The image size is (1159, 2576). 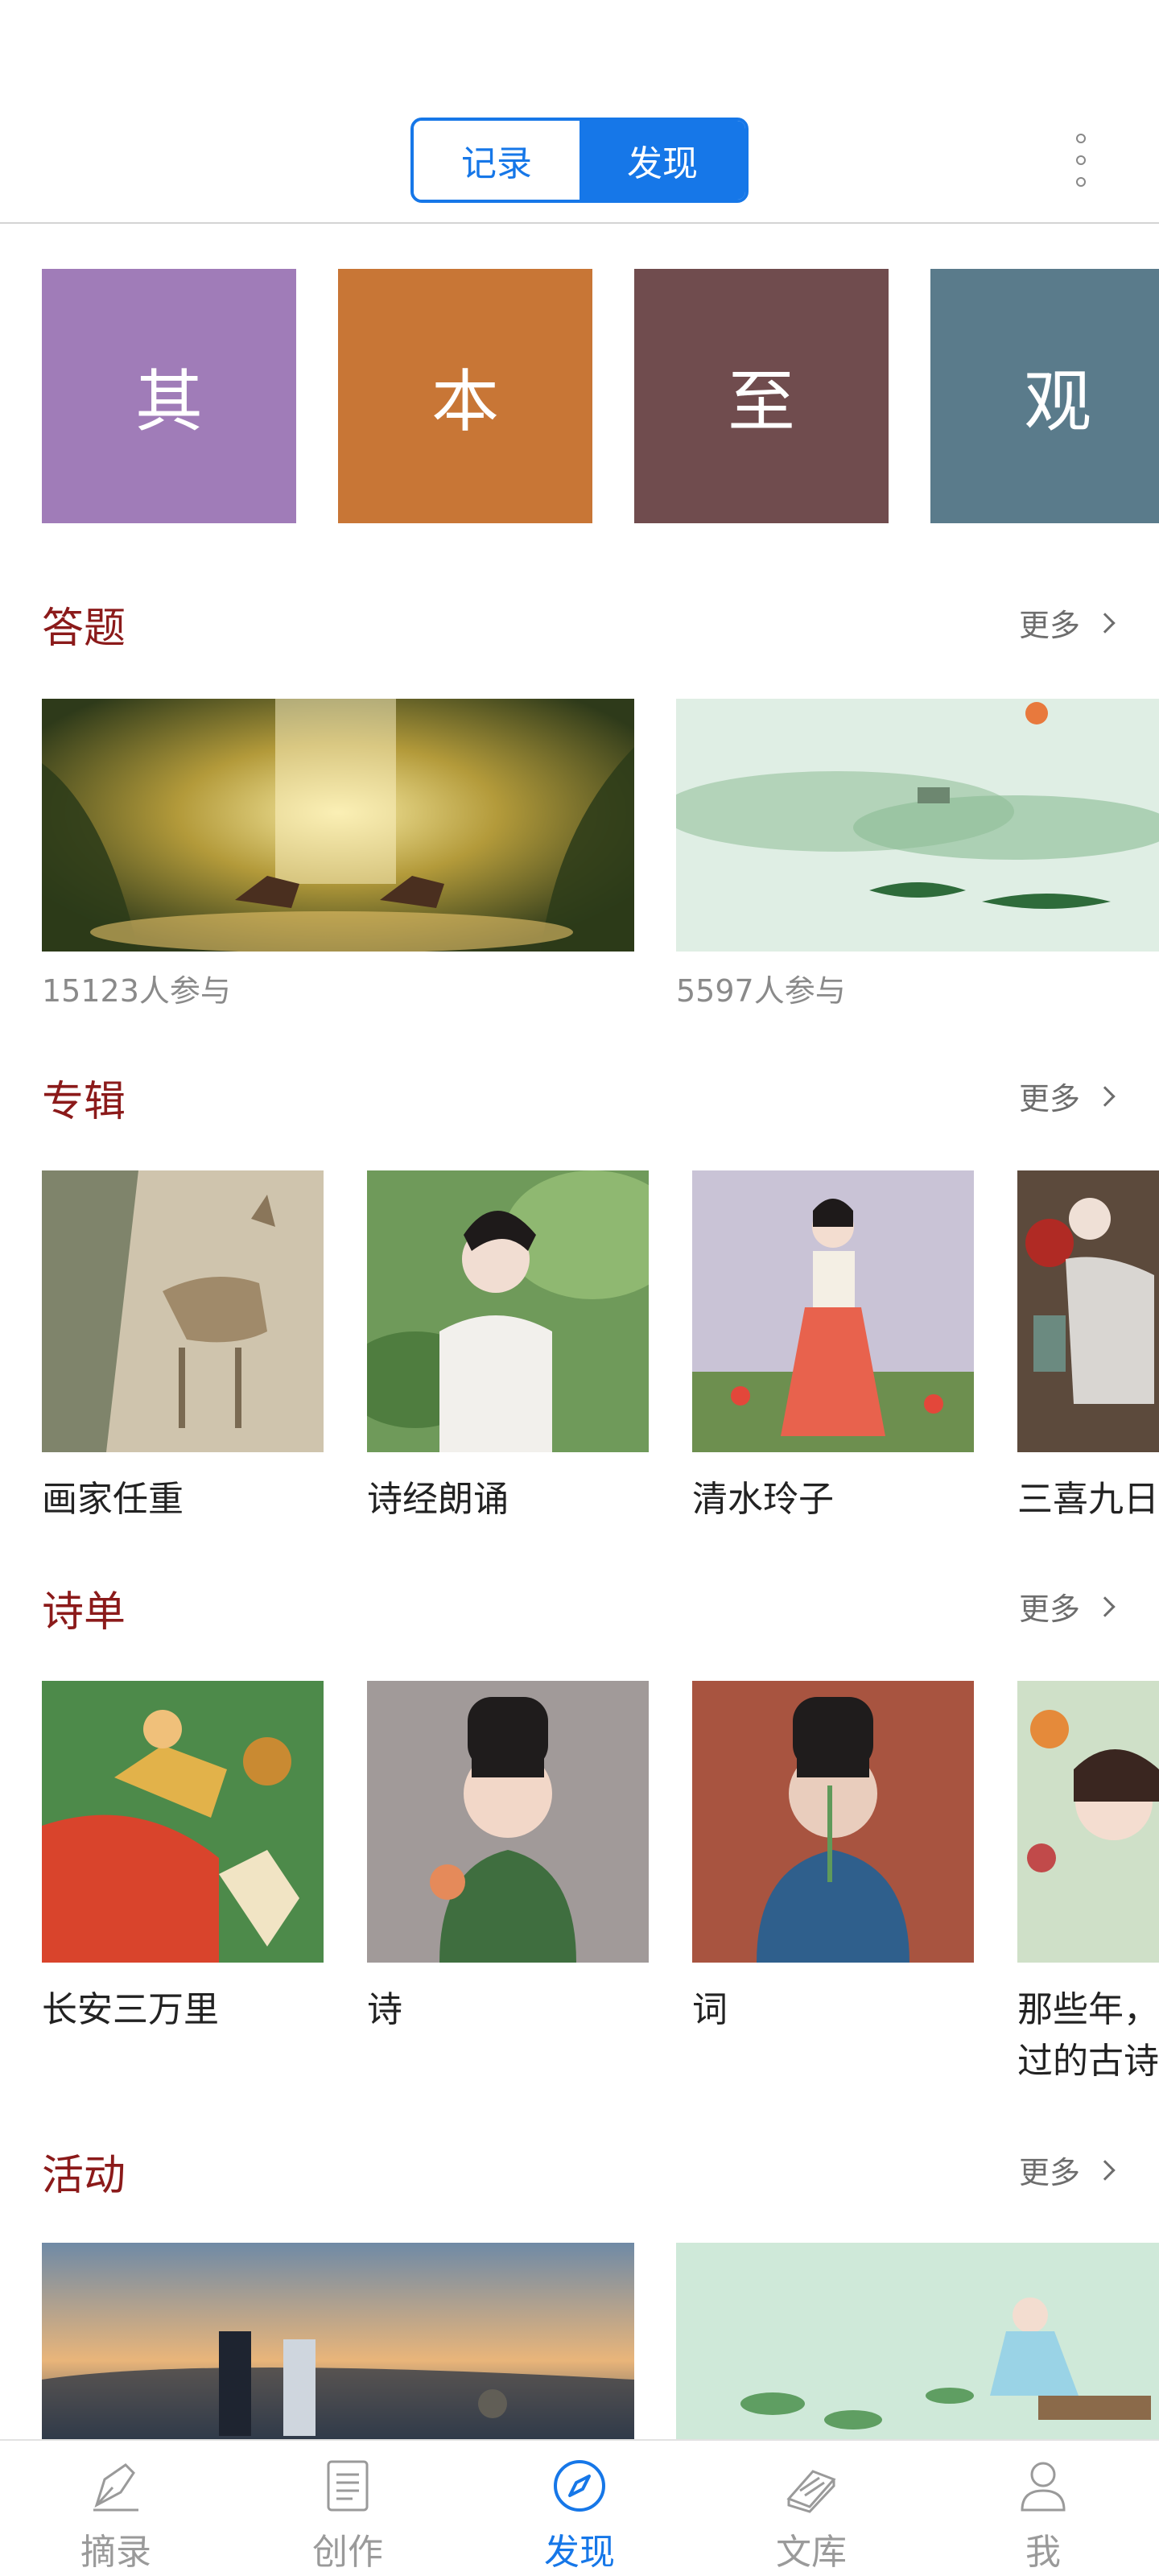 I want to click on compass-icon, so click(x=579, y=2486).